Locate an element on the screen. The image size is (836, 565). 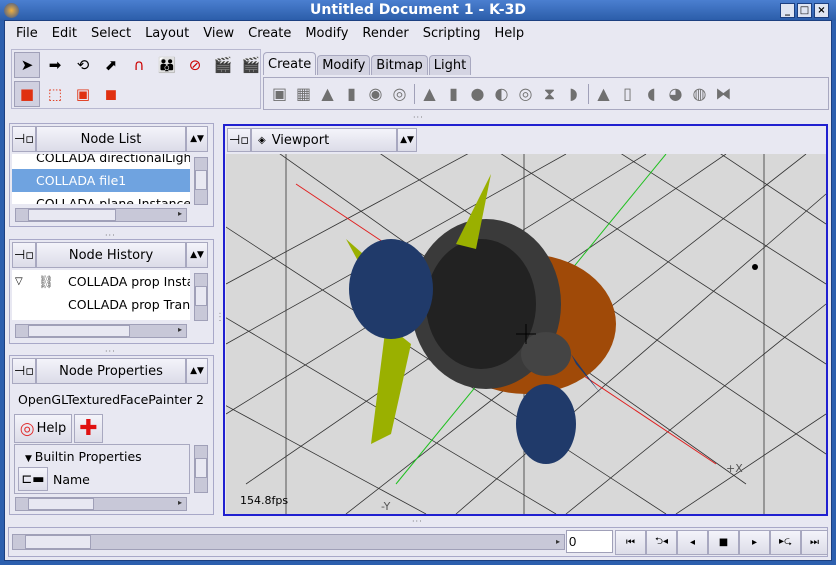
section-header: ▼ Builtin Properties is located at coordinates (102, 454).